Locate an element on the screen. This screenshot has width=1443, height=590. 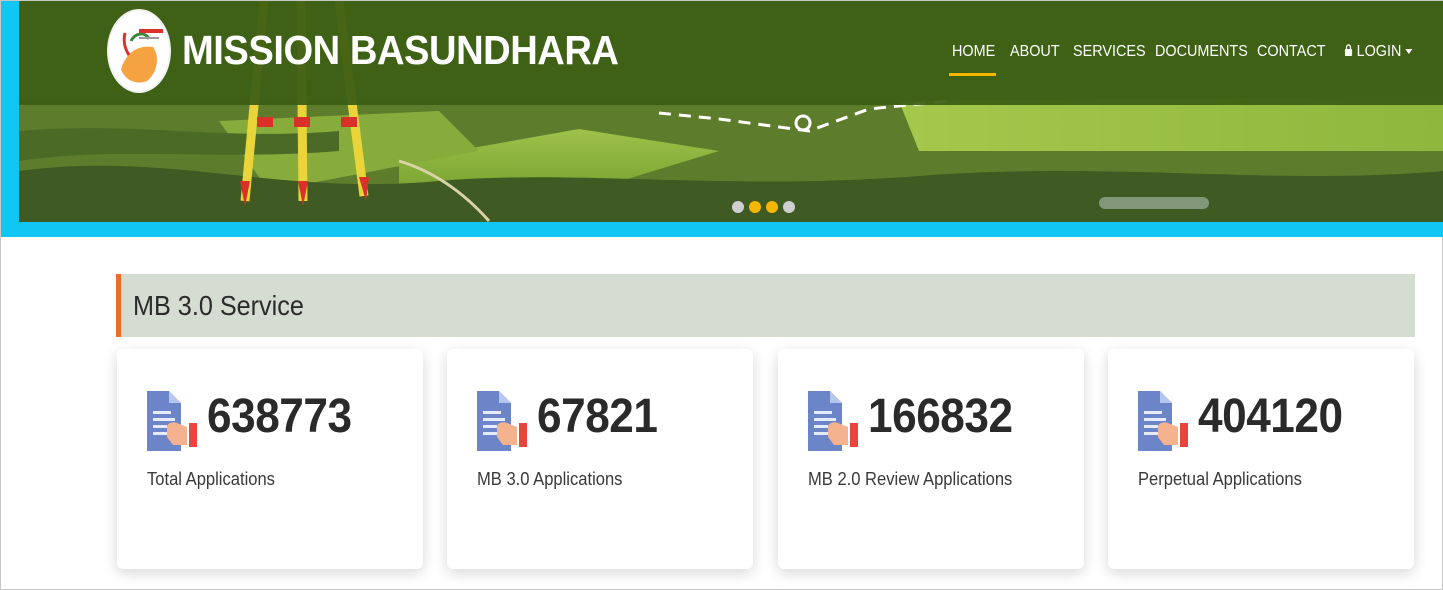
stat-value: 67821 is located at coordinates (597, 416).